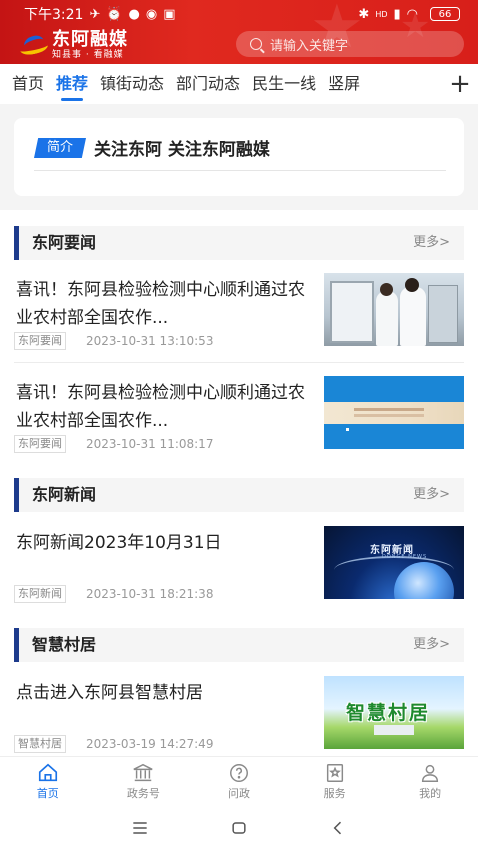  What do you see at coordinates (132, 84) in the screenshot?
I see `tab-town-news: 镇街动态` at bounding box center [132, 84].